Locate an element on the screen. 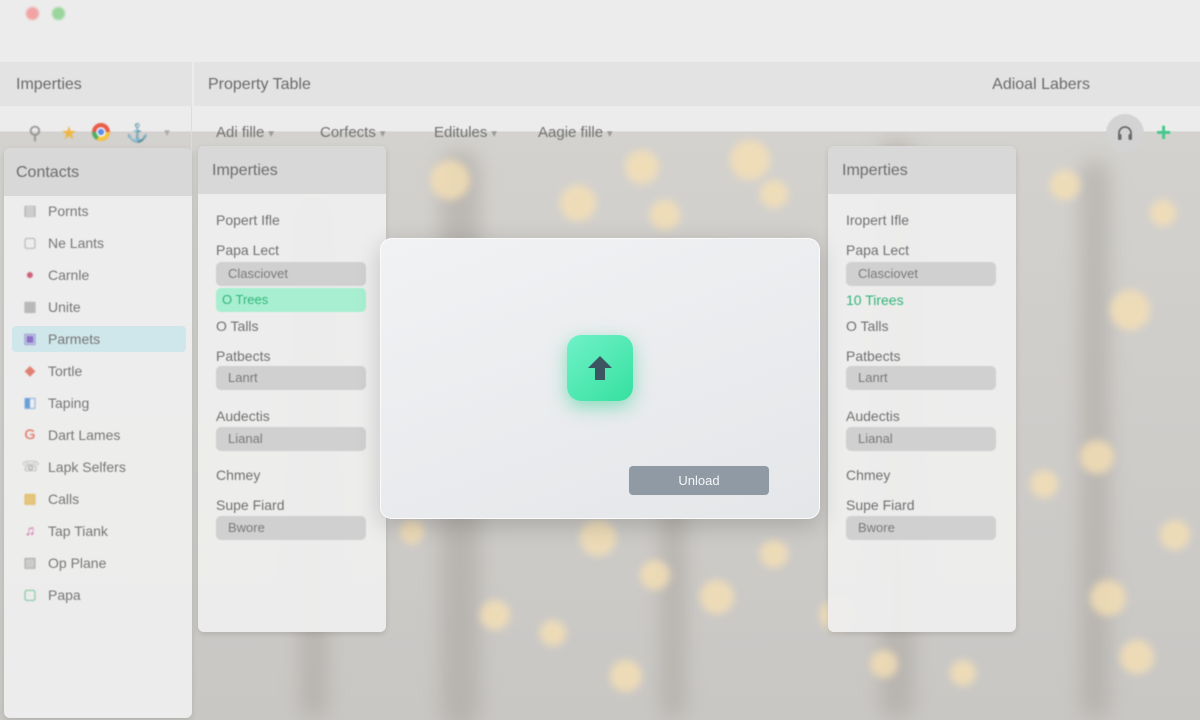 This screenshot has width=1200, height=720. anchor-icon: ⚓ is located at coordinates (137, 133).